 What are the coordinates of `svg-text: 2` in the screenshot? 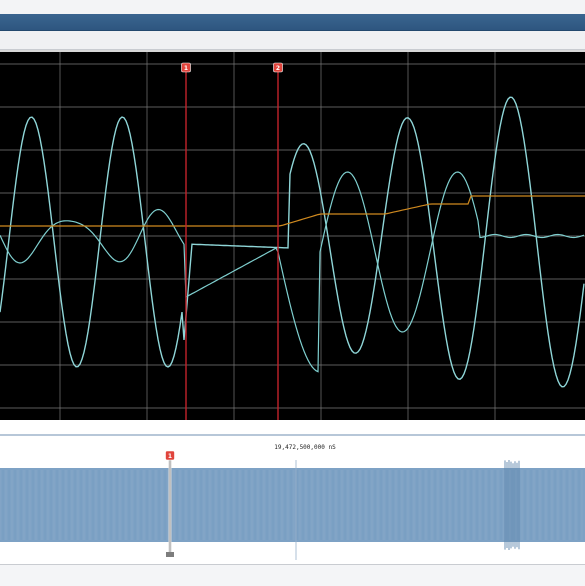 It's located at (278, 68).